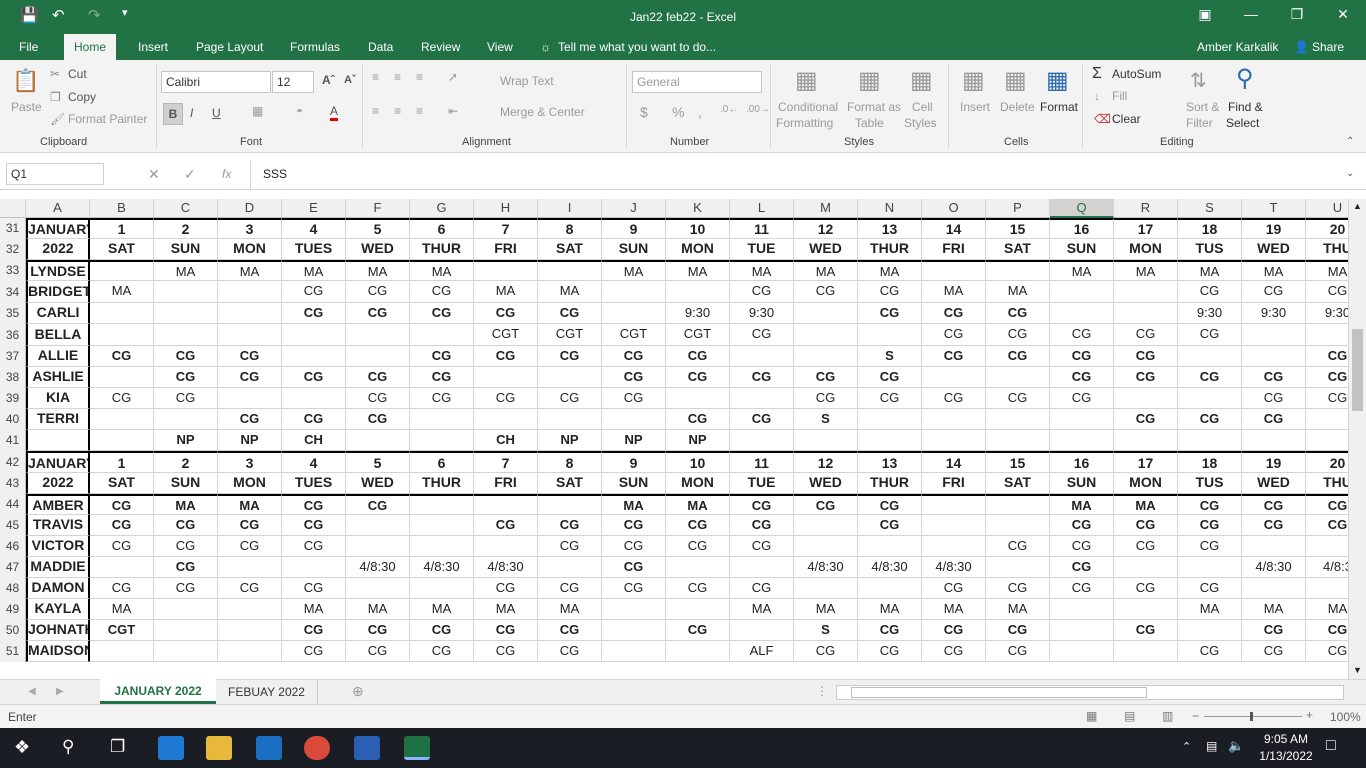  I want to click on grid-cell: 9:30, so click(1210, 313).